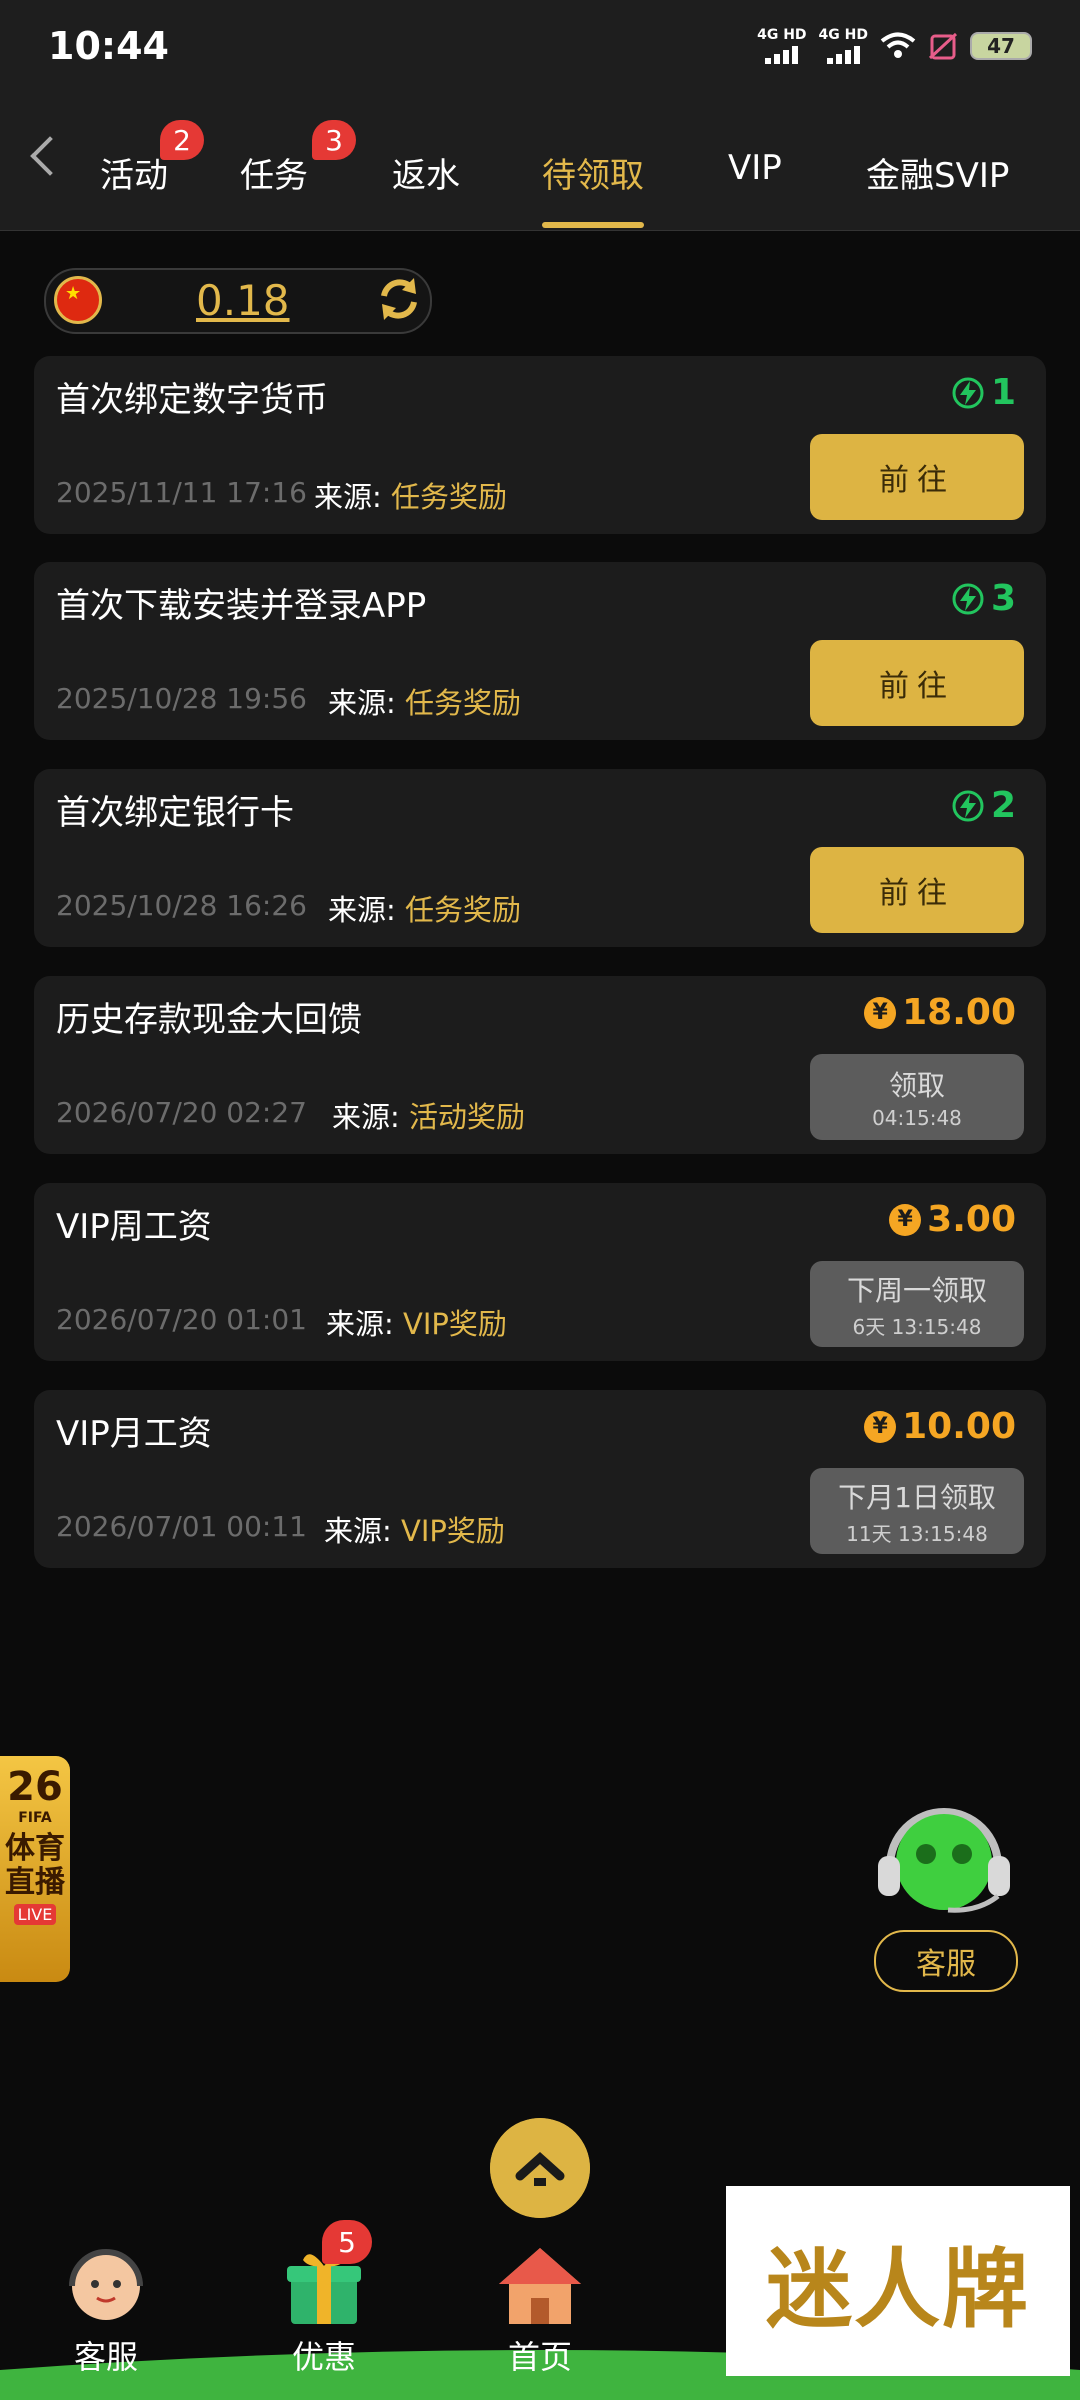 The image size is (1080, 2400). What do you see at coordinates (540, 2286) in the screenshot?
I see `home-icon` at bounding box center [540, 2286].